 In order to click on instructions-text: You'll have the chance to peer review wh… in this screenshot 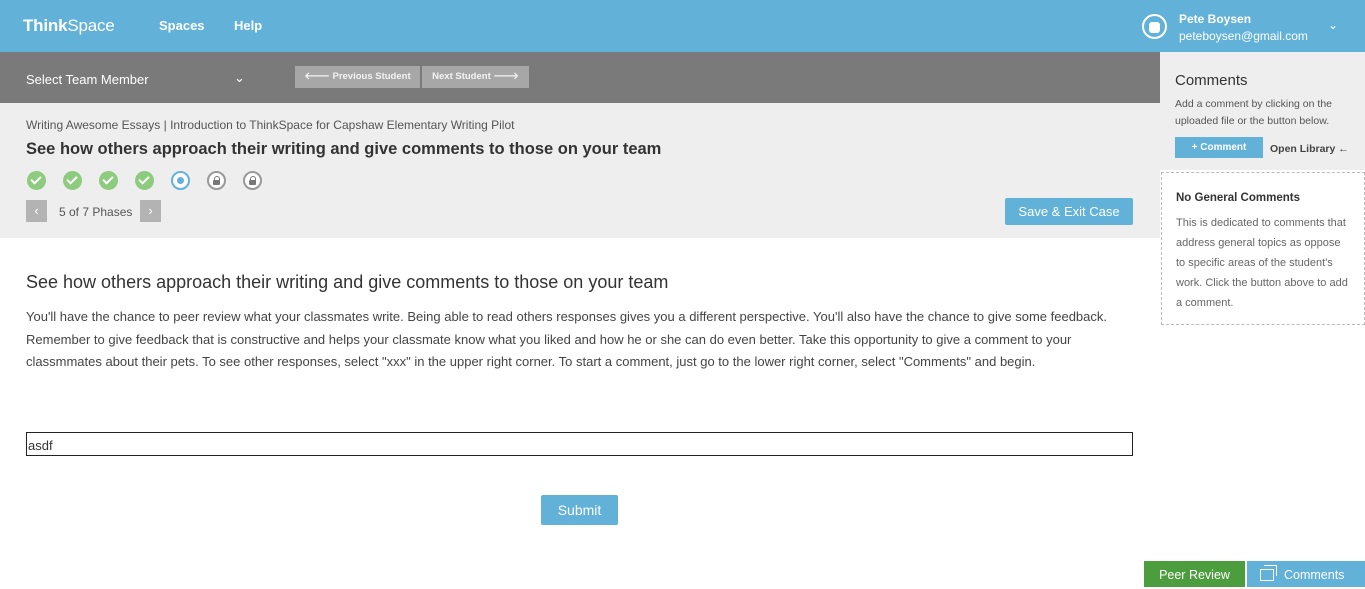, I will do `click(566, 339)`.